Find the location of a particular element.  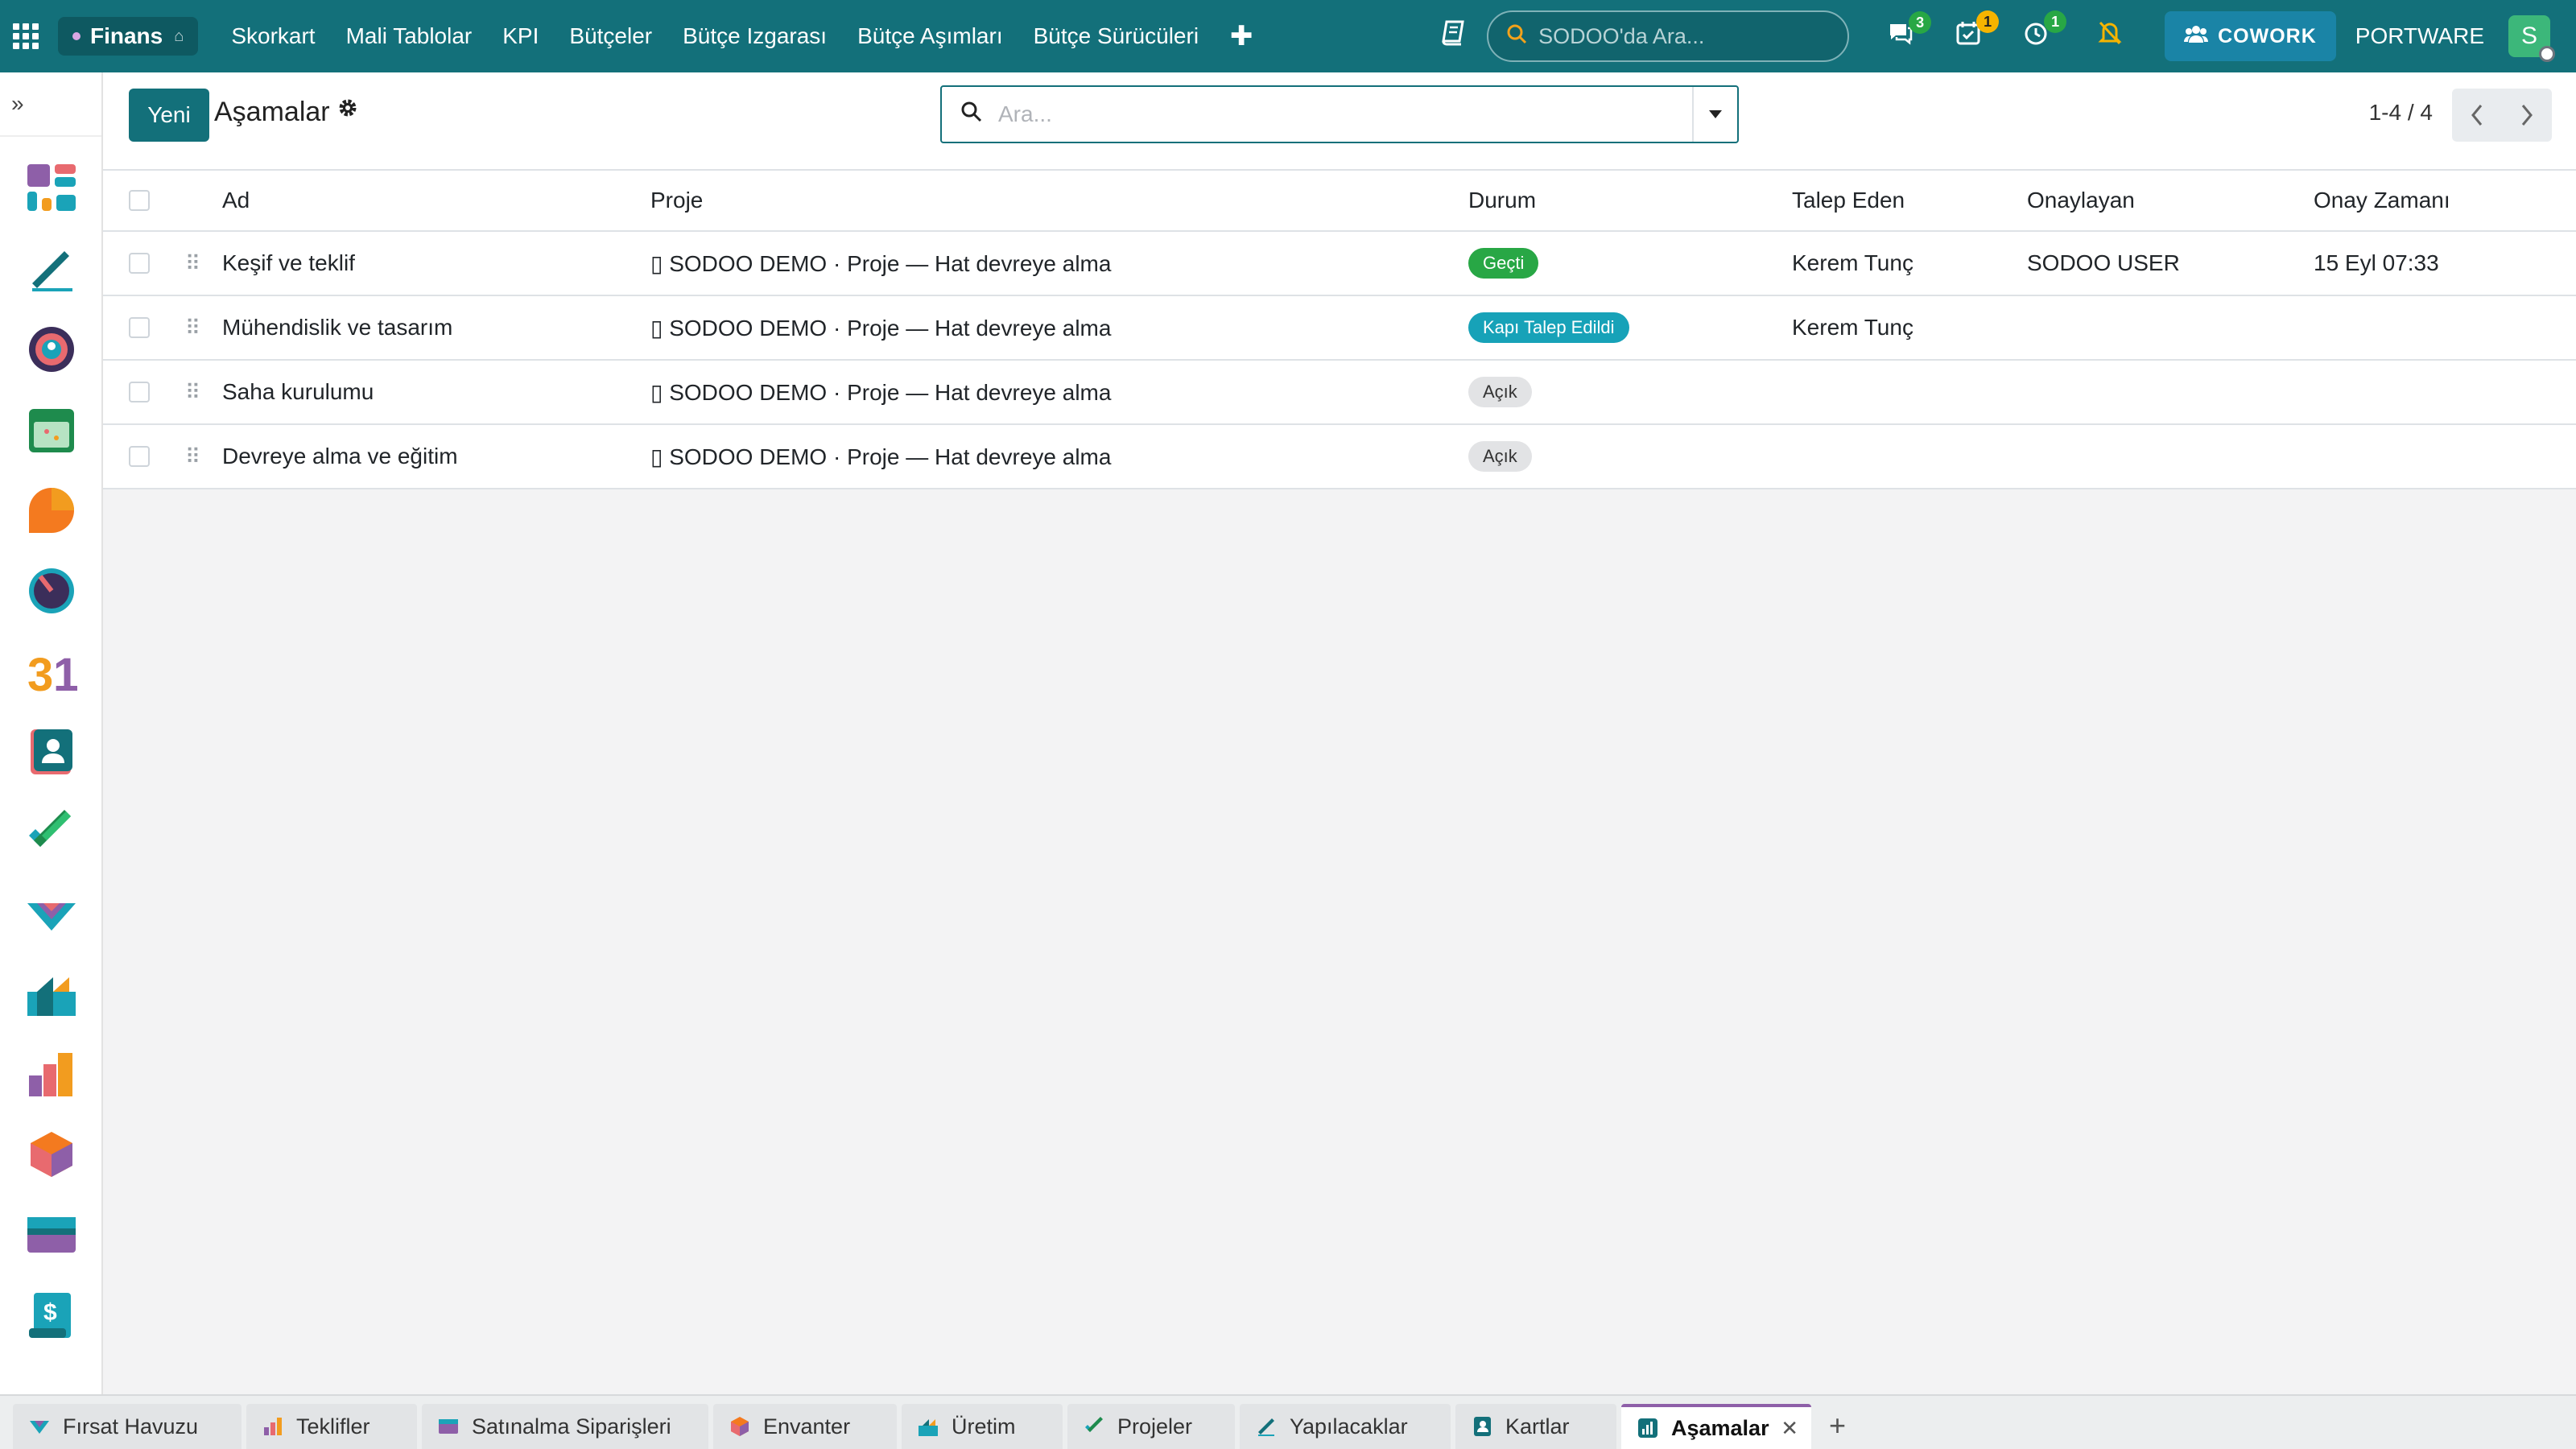

column-header-name: Ad is located at coordinates (236, 200).